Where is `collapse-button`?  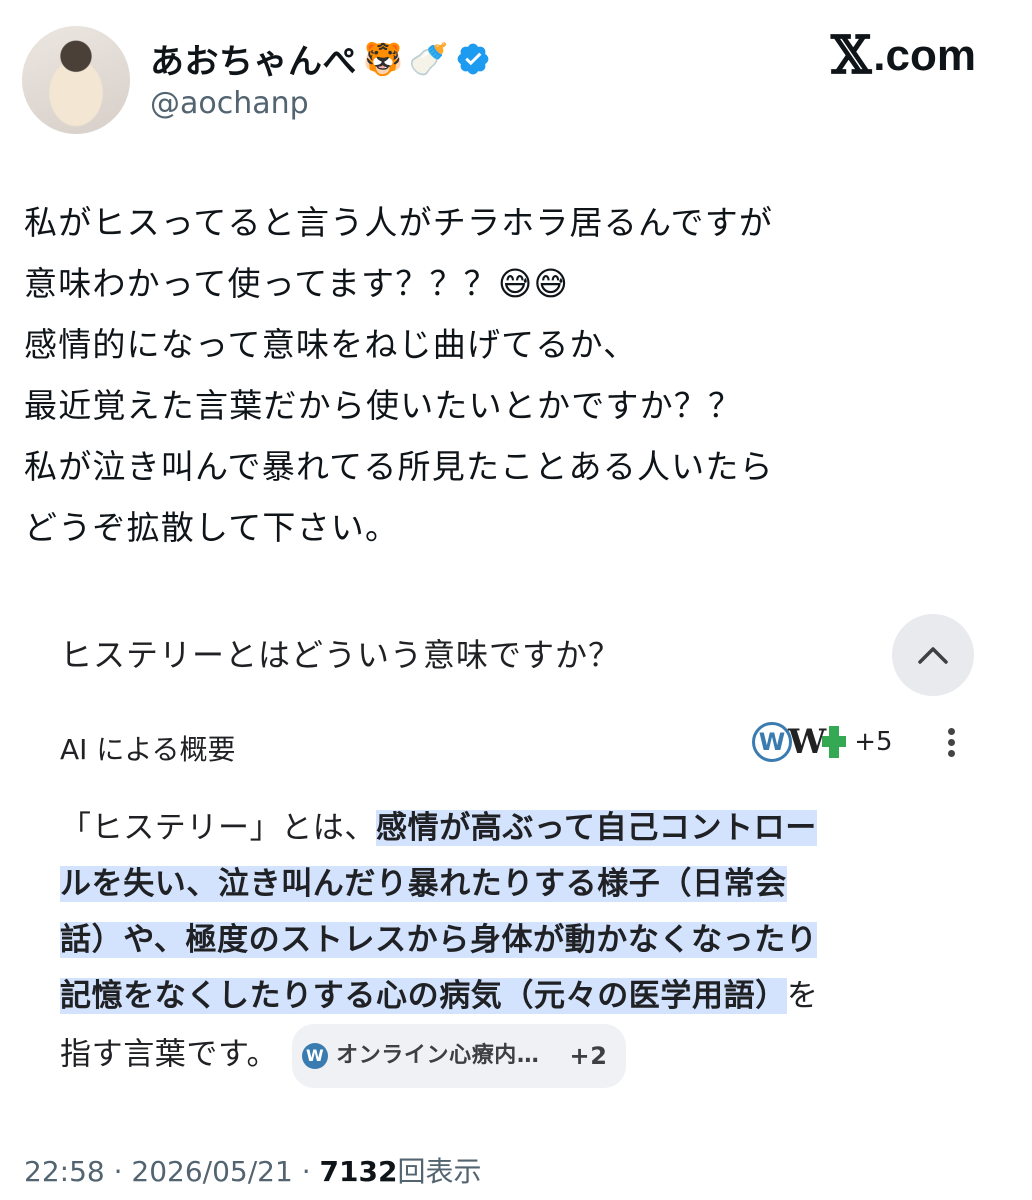 collapse-button is located at coordinates (933, 655).